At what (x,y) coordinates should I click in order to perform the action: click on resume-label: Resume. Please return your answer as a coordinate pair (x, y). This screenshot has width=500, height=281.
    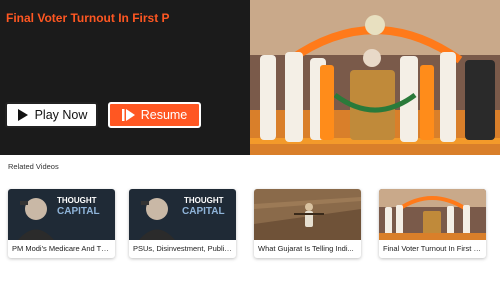
    Looking at the image, I should click on (164, 115).